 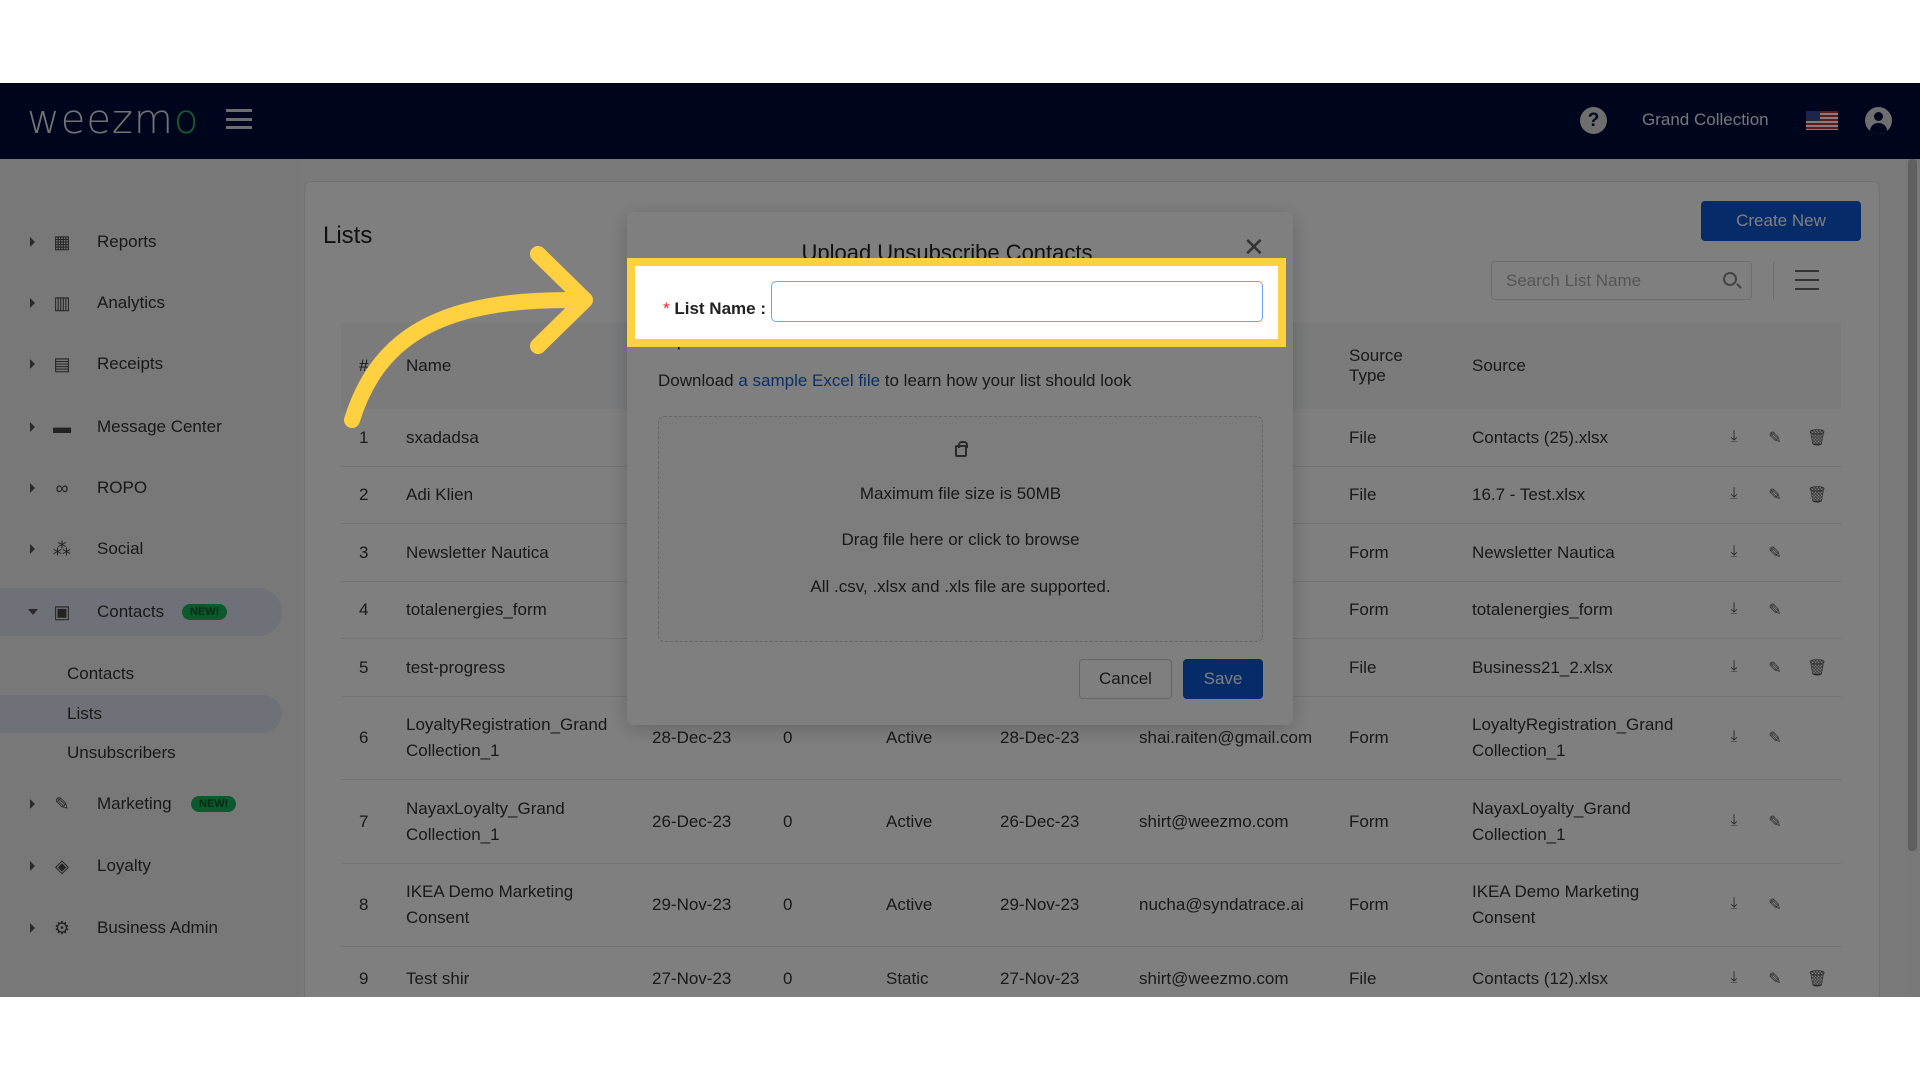 What do you see at coordinates (720, 308) in the screenshot?
I see `list-name-label-text: List Name :` at bounding box center [720, 308].